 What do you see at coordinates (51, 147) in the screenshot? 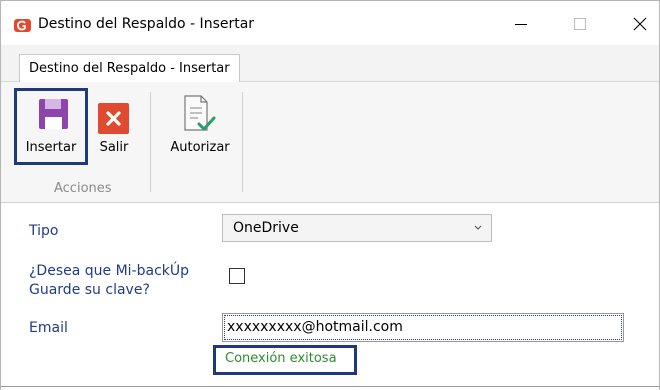
I see `insert-button-label: Insertar` at bounding box center [51, 147].